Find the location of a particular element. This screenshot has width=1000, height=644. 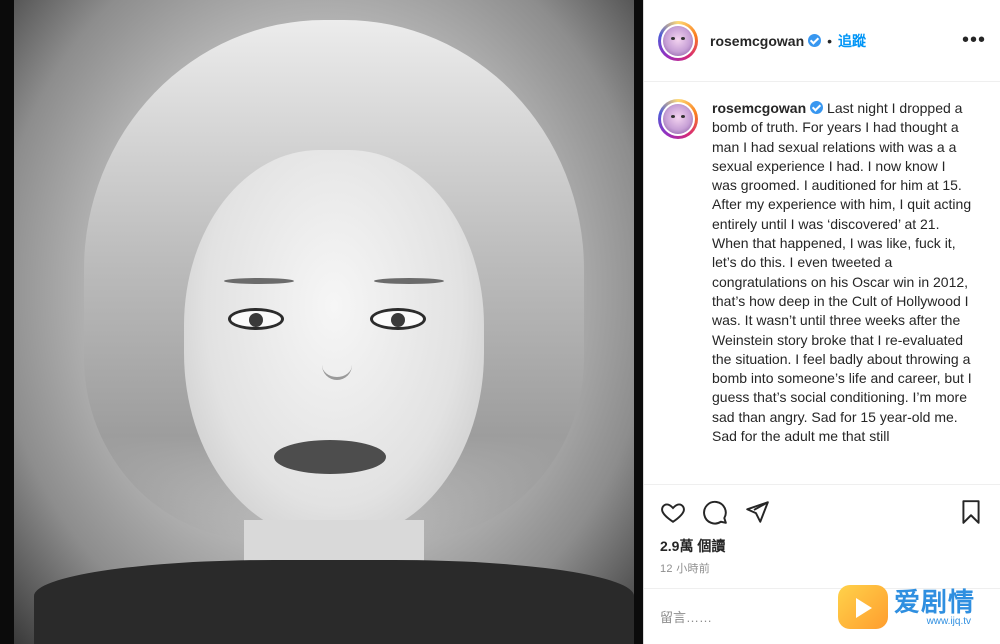

avatar-icon is located at coordinates (678, 40).